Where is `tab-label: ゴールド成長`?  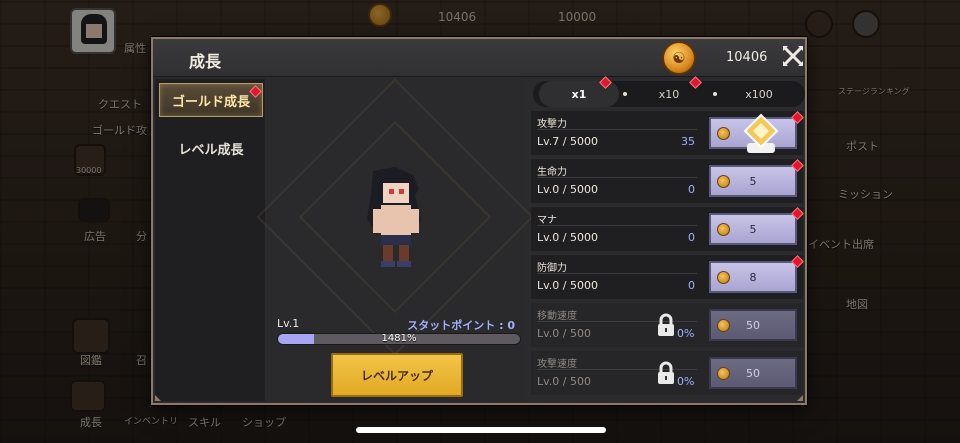 tab-label: ゴールド成長 is located at coordinates (210, 102).